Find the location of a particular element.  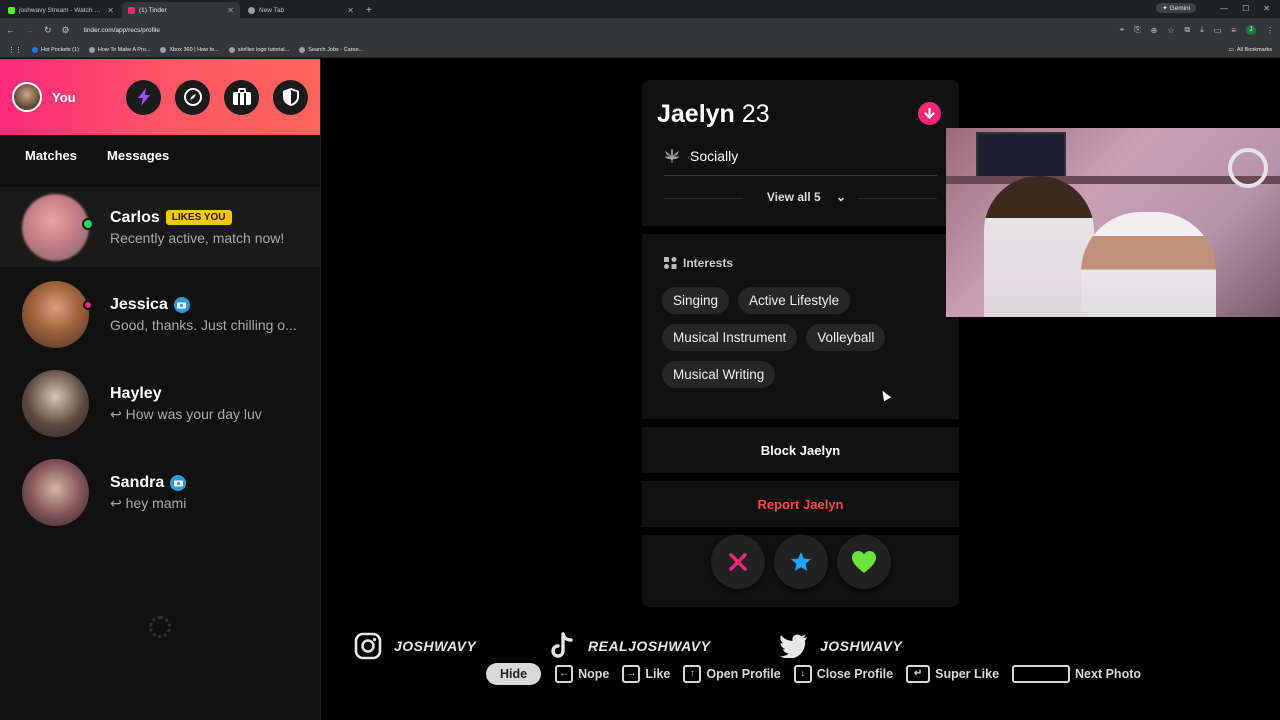

menu-icon: ⋮ is located at coordinates (1270, 30).